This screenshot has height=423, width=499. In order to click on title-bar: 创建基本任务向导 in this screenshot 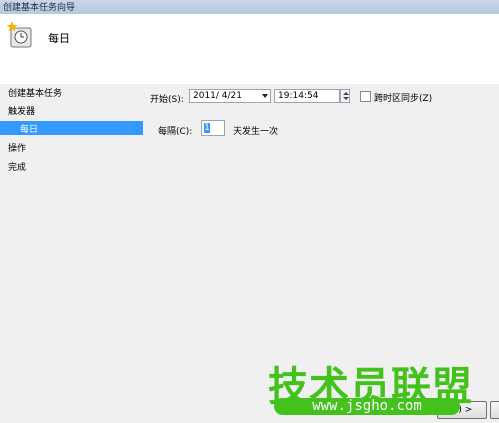, I will do `click(249, 7)`.